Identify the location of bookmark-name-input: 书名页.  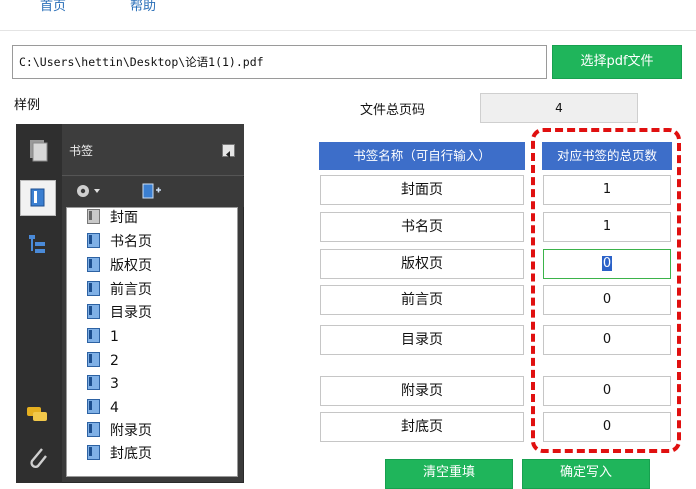
(422, 227).